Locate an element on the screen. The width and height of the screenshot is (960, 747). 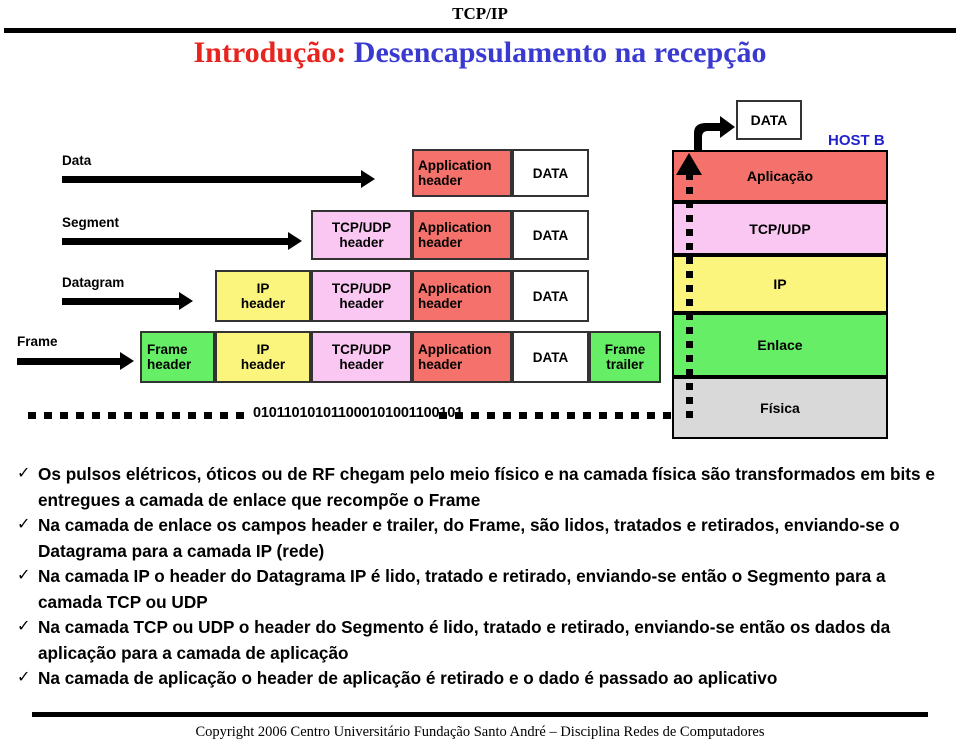
dotted-vertical-path is located at coordinates (689, 299).